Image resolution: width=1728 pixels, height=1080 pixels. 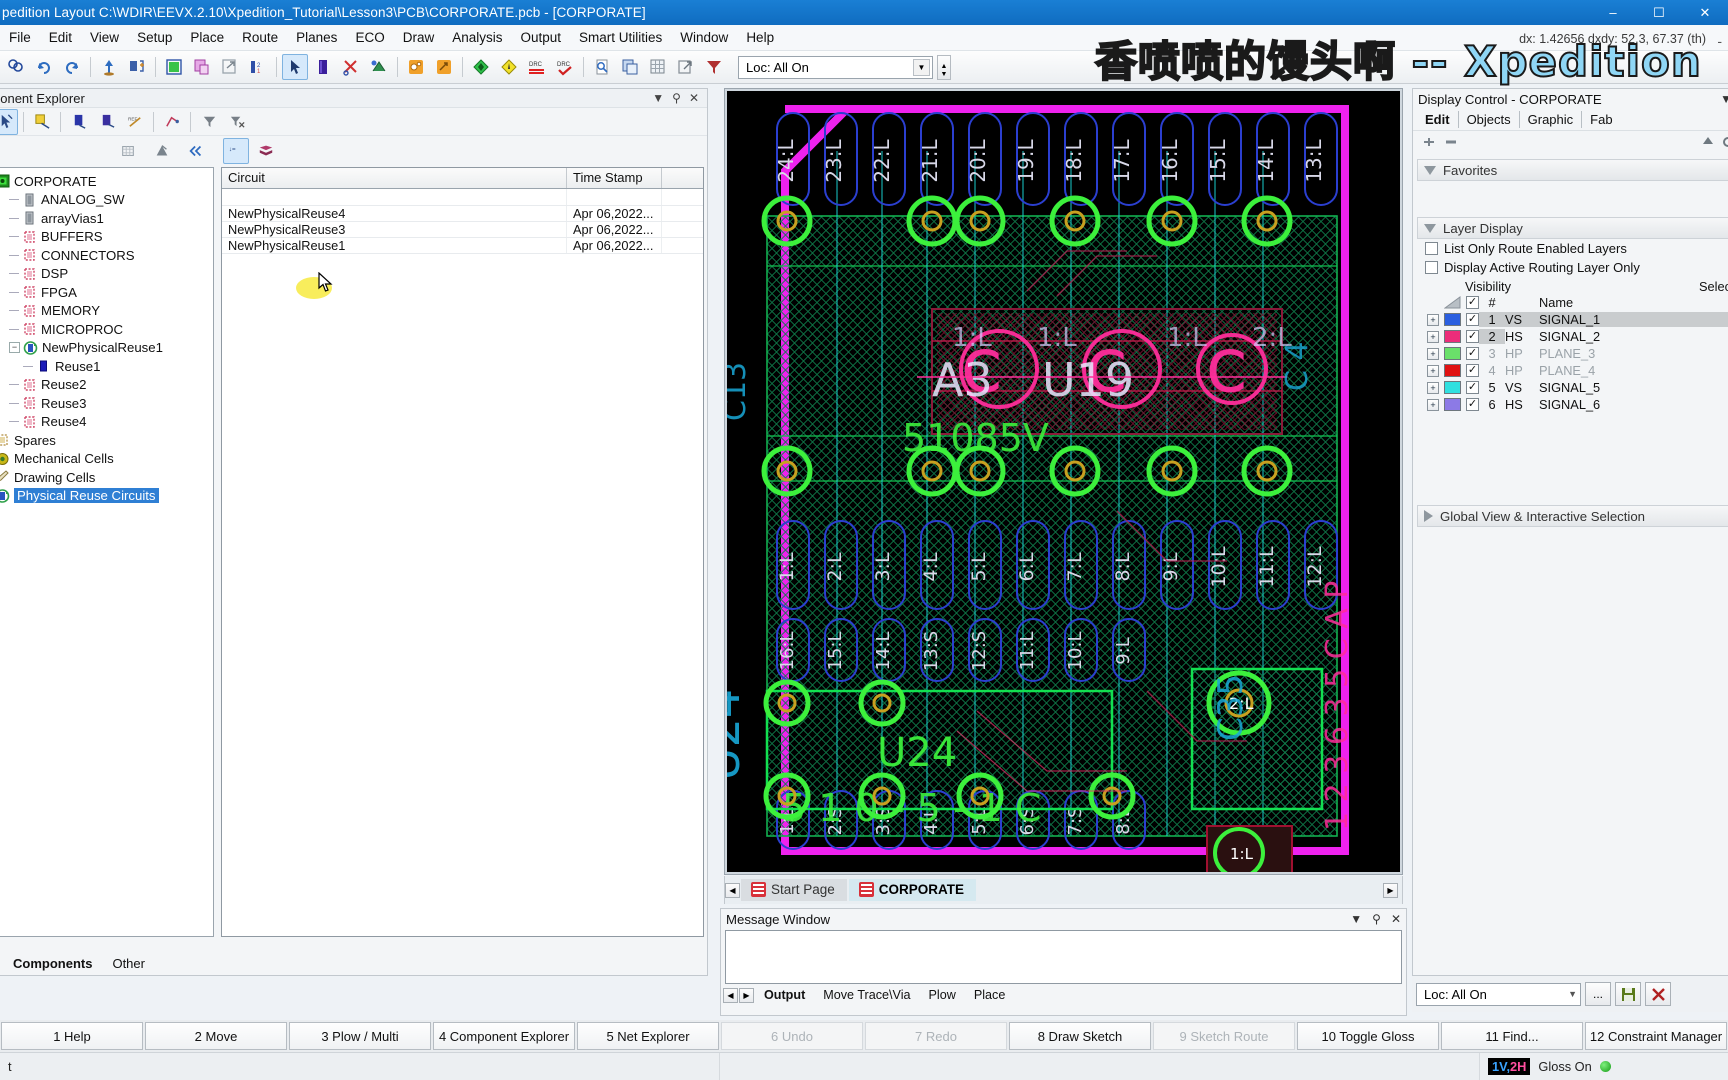 What do you see at coordinates (1550, 119) in the screenshot?
I see `tab-graphic: Graphic` at bounding box center [1550, 119].